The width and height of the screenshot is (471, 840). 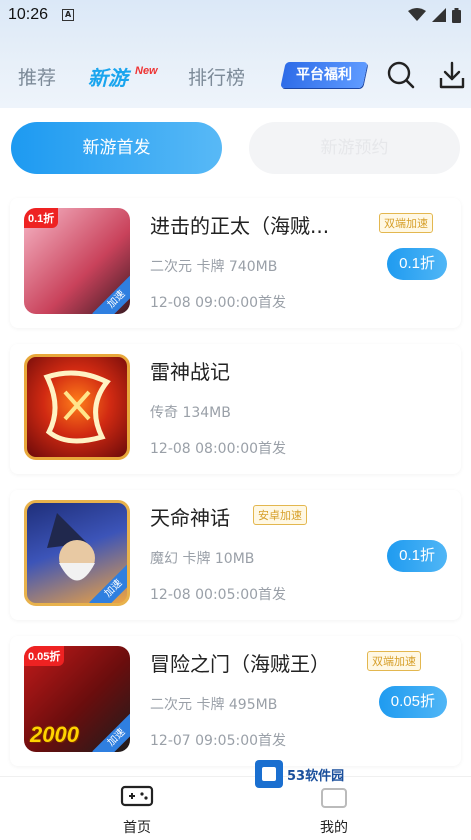 What do you see at coordinates (269, 774) in the screenshot?
I see `watermark-logo-icon` at bounding box center [269, 774].